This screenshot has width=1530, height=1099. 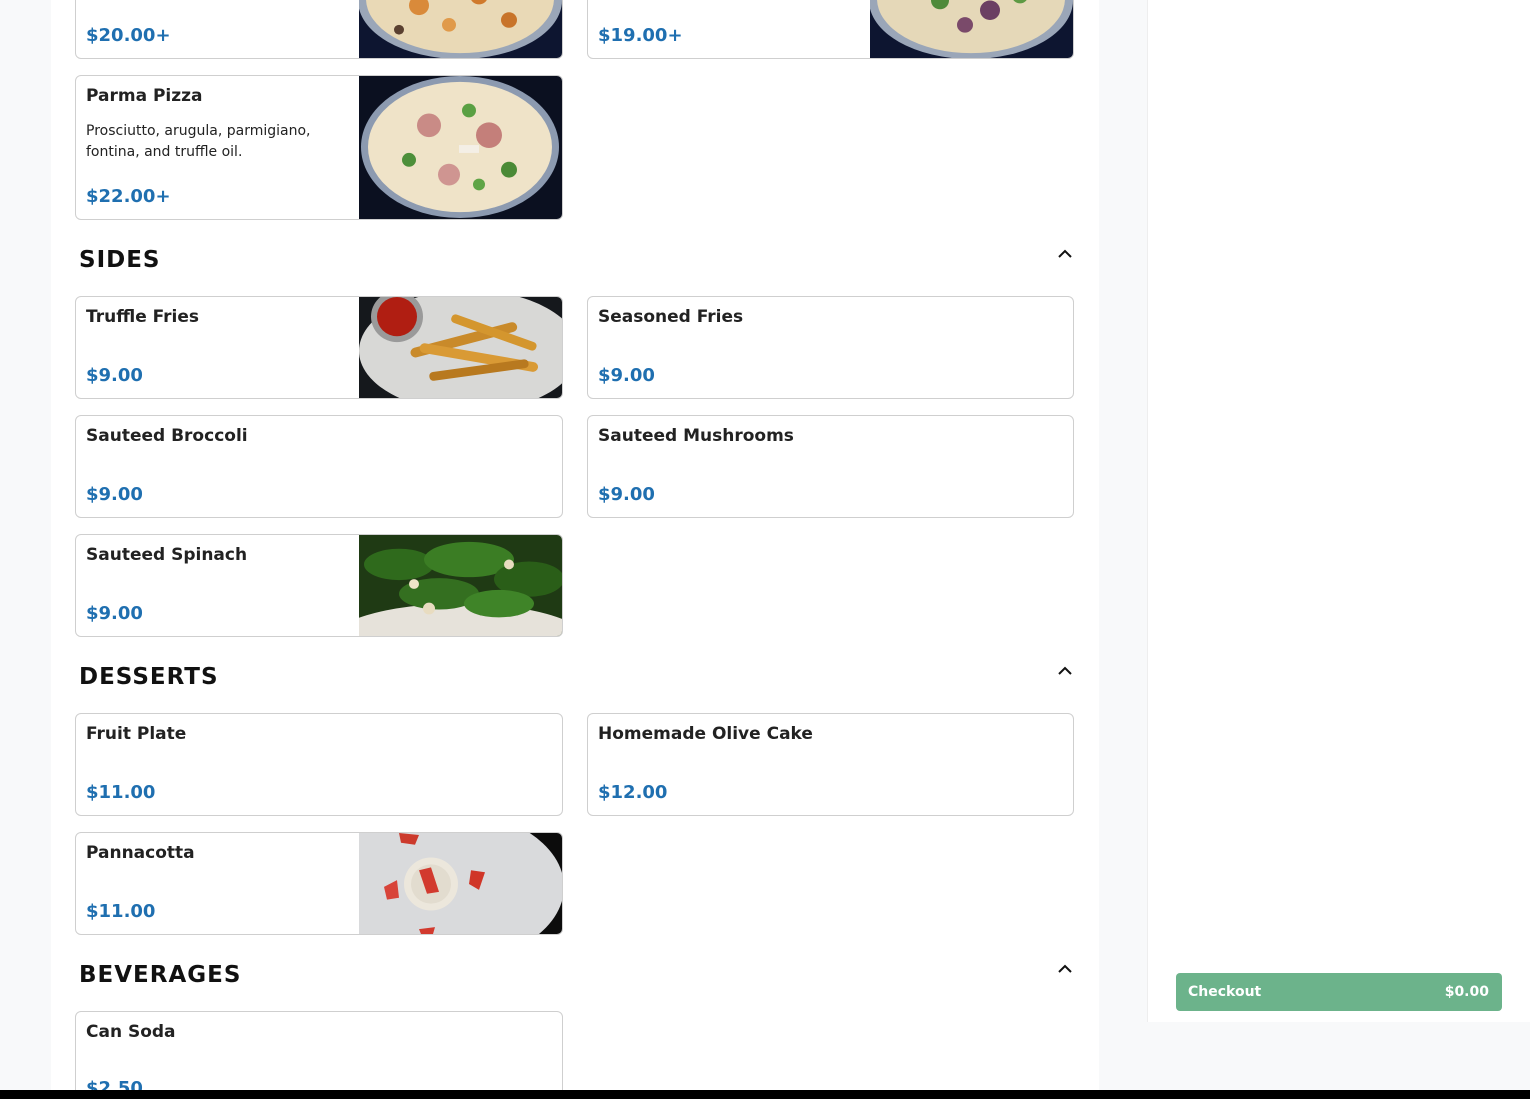 What do you see at coordinates (830, 764) in the screenshot?
I see `menu-item-card: Homemade Olive Cake $12.00` at bounding box center [830, 764].